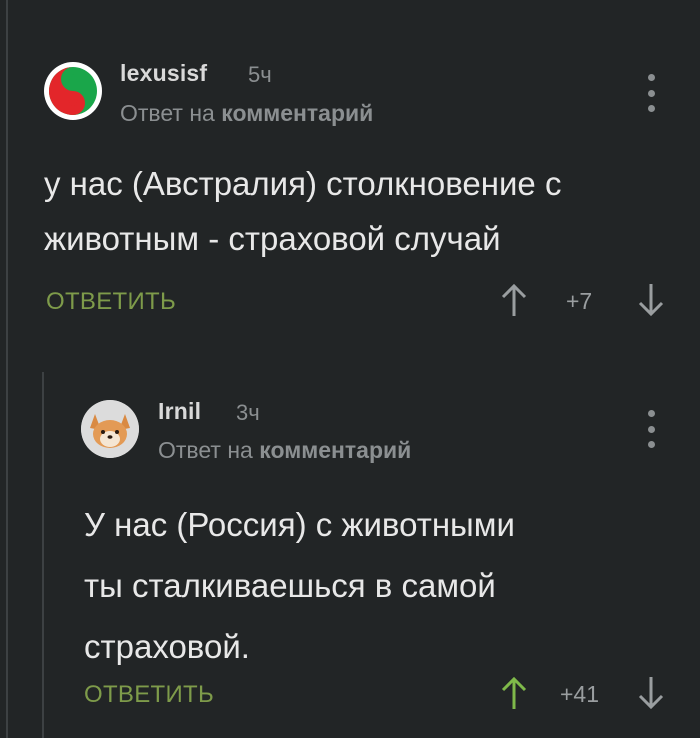 The height and width of the screenshot is (738, 700). Describe the element at coordinates (303, 183) in the screenshot. I see `comment-text-line: у нас (Австралия) столкновение с` at that location.